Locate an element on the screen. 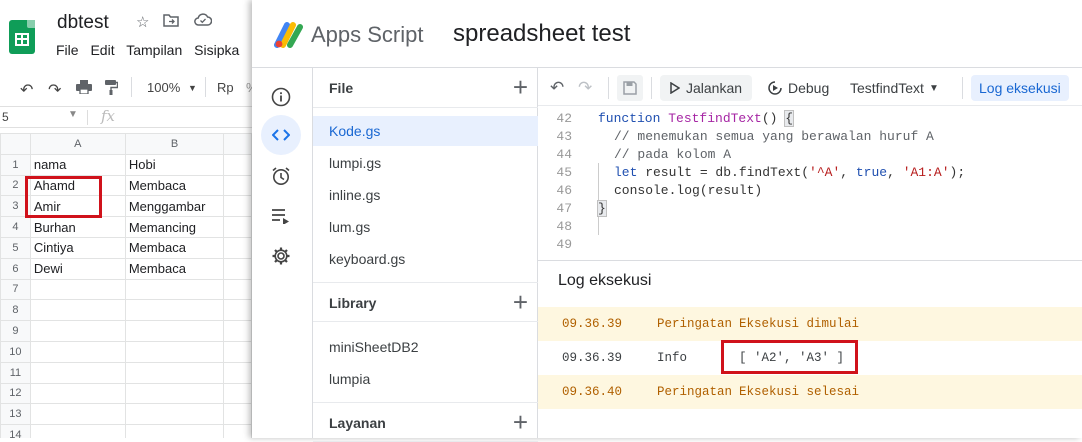  cloud-status-icon is located at coordinates (203, 21).